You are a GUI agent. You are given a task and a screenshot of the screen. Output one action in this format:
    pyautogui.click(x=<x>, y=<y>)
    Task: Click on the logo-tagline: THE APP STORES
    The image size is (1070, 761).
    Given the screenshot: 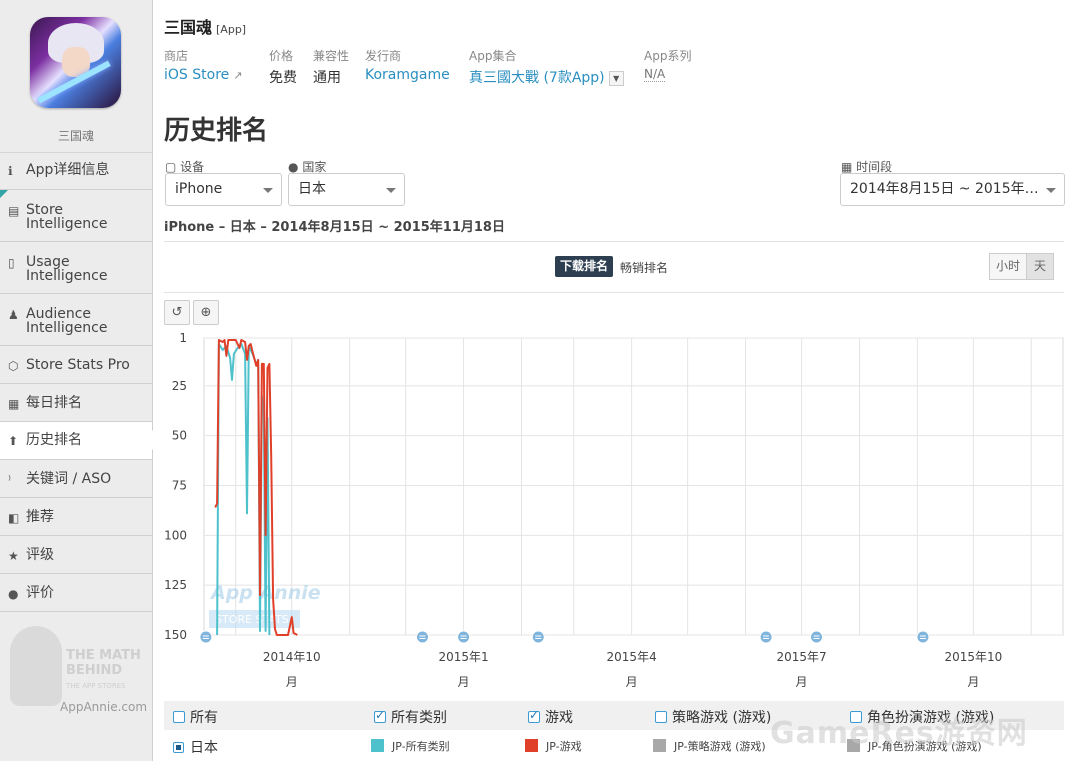 What is the action you would take?
    pyautogui.click(x=96, y=686)
    